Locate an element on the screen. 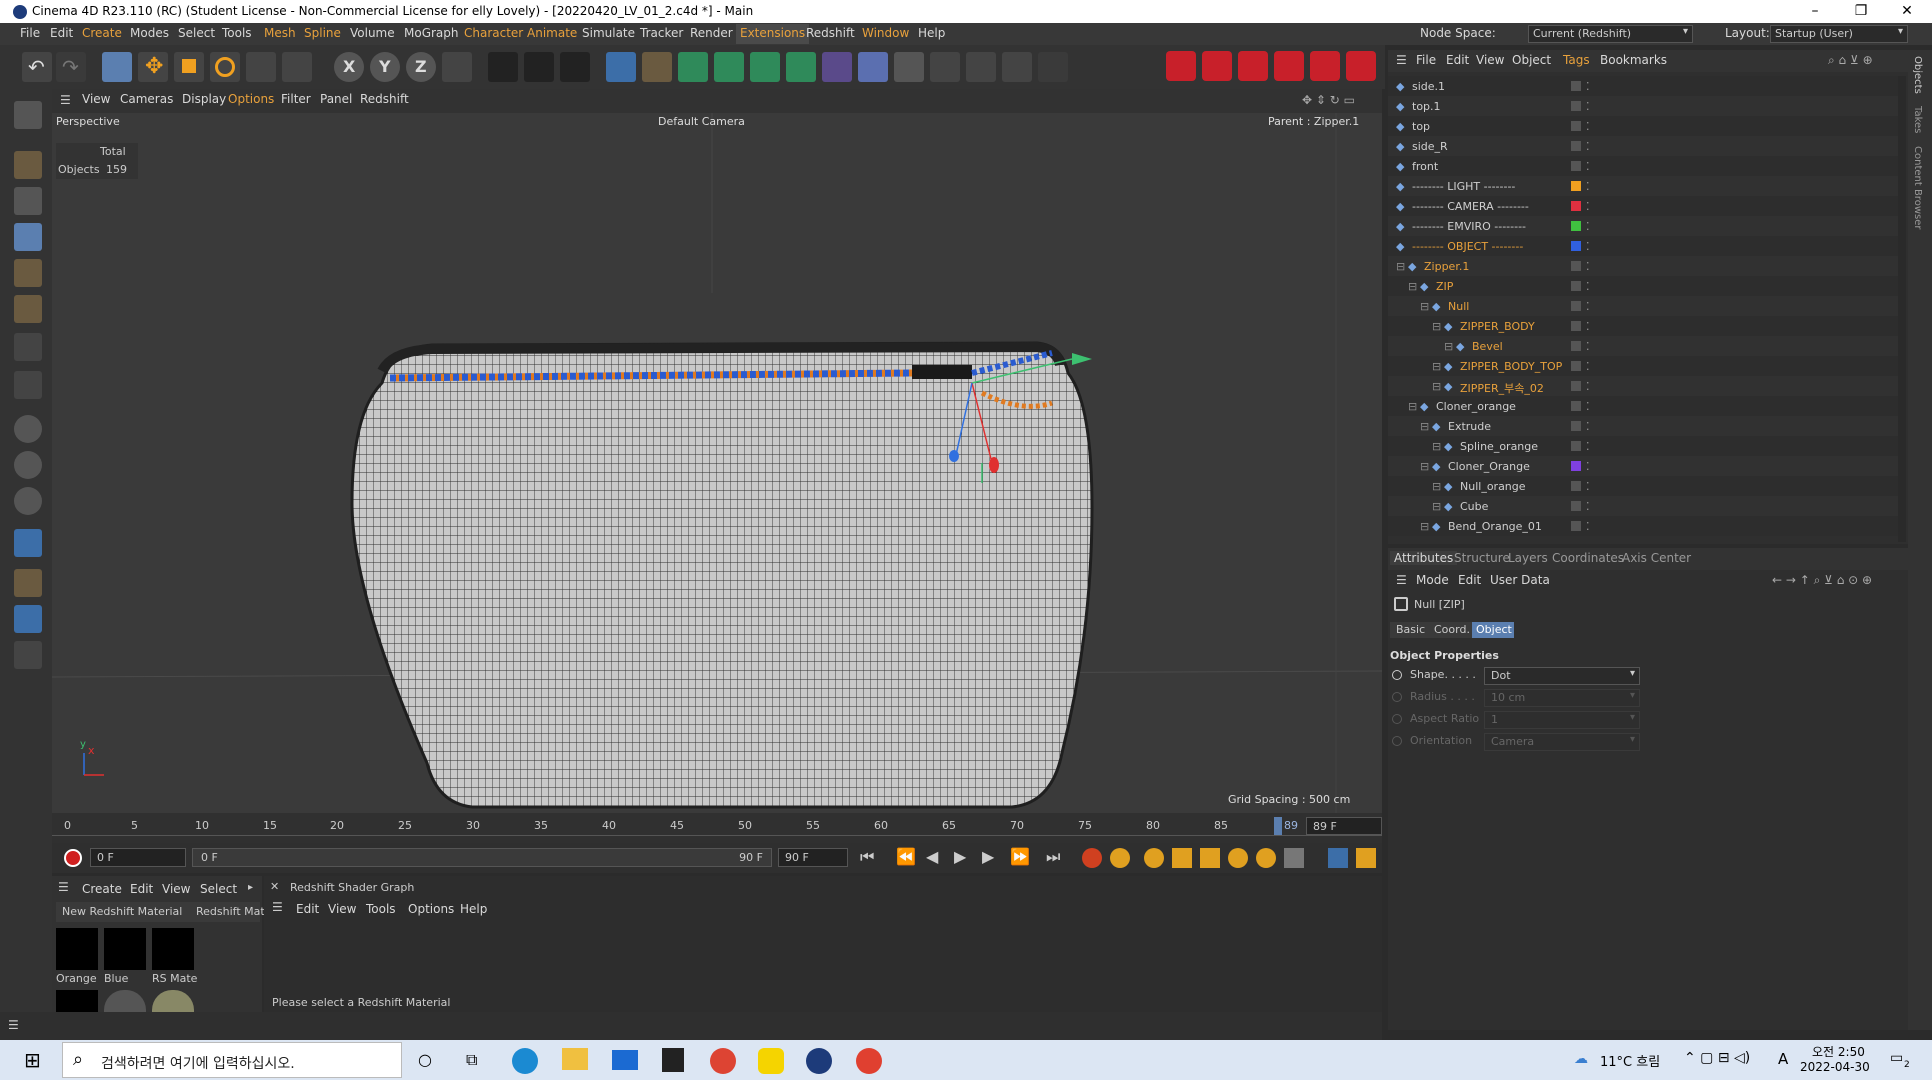  render-settings-icon is located at coordinates (575, 67).